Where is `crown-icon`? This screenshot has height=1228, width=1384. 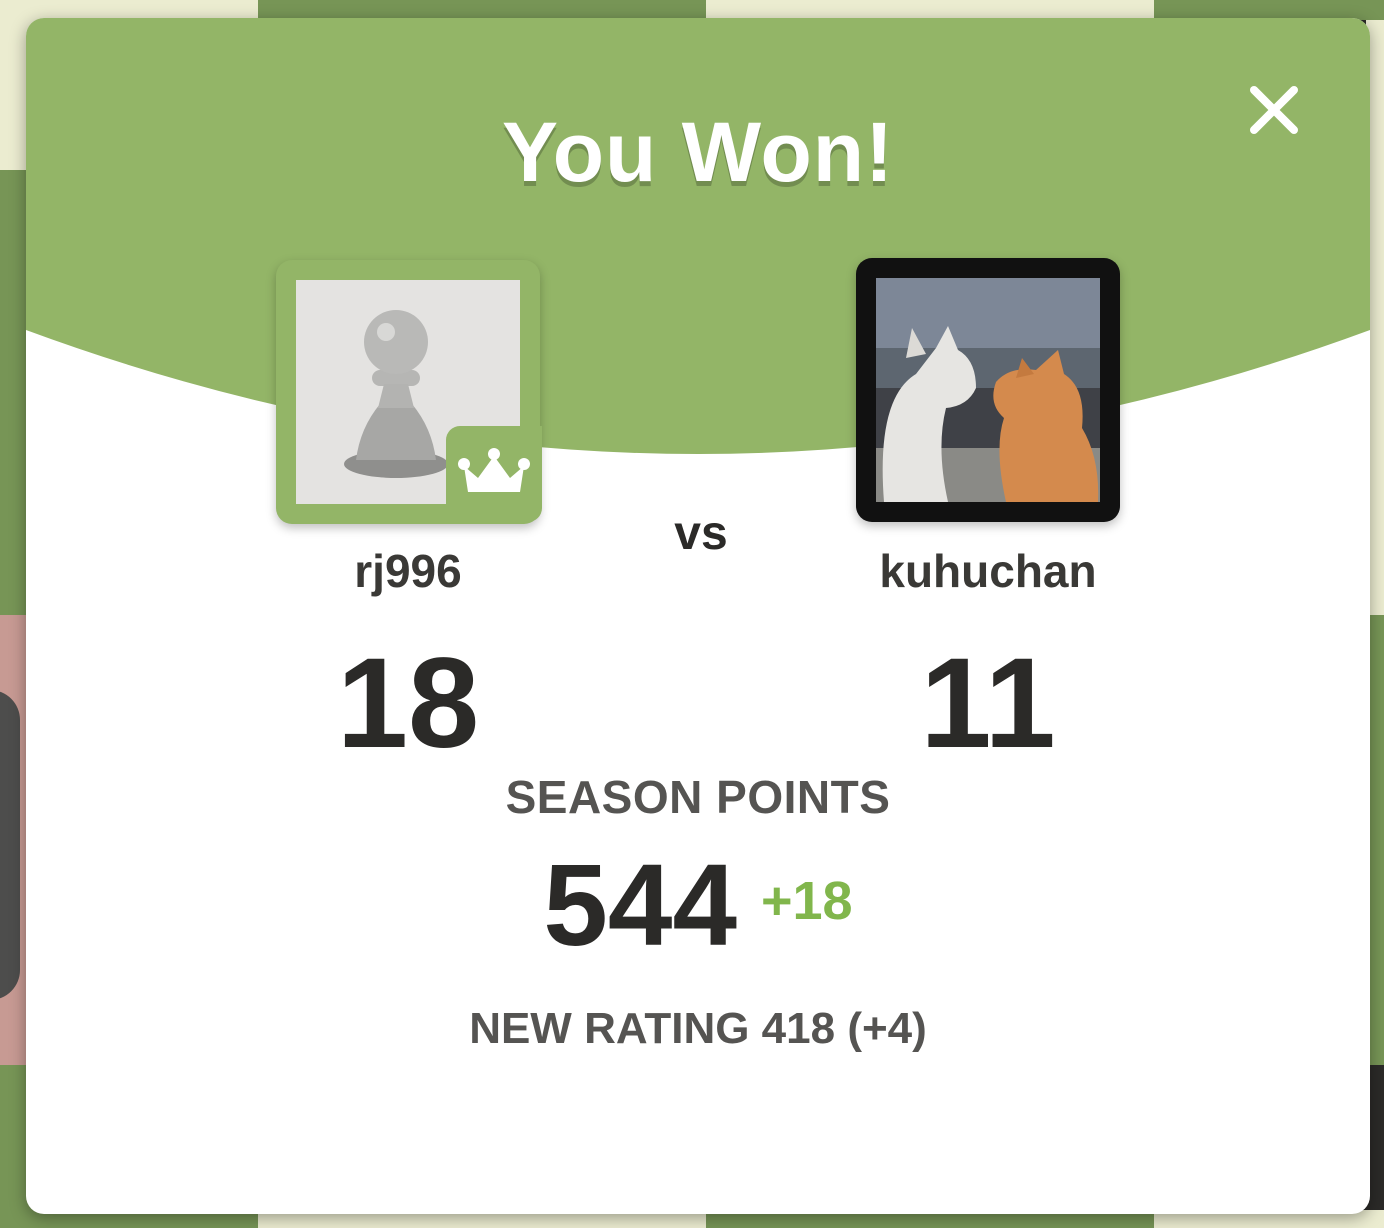 crown-icon is located at coordinates (494, 470).